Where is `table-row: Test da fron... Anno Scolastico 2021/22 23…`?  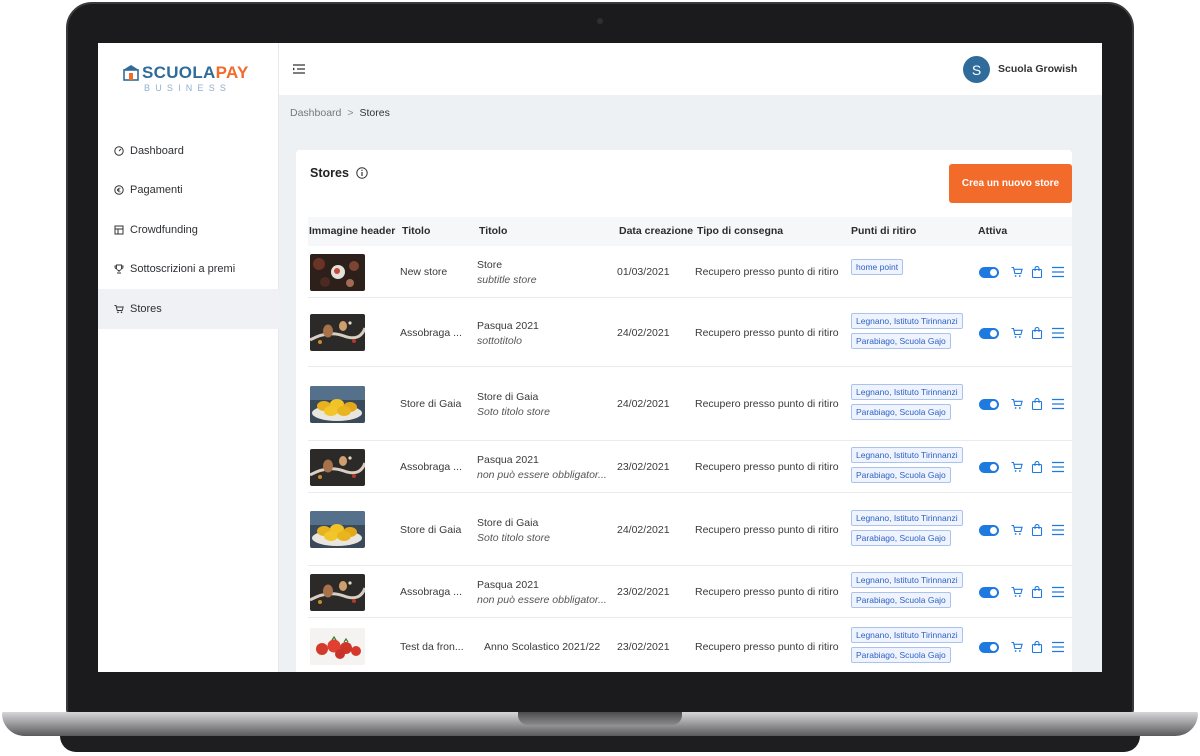
table-row: Test da fron... Anno Scolastico 2021/22 23… is located at coordinates (690, 645).